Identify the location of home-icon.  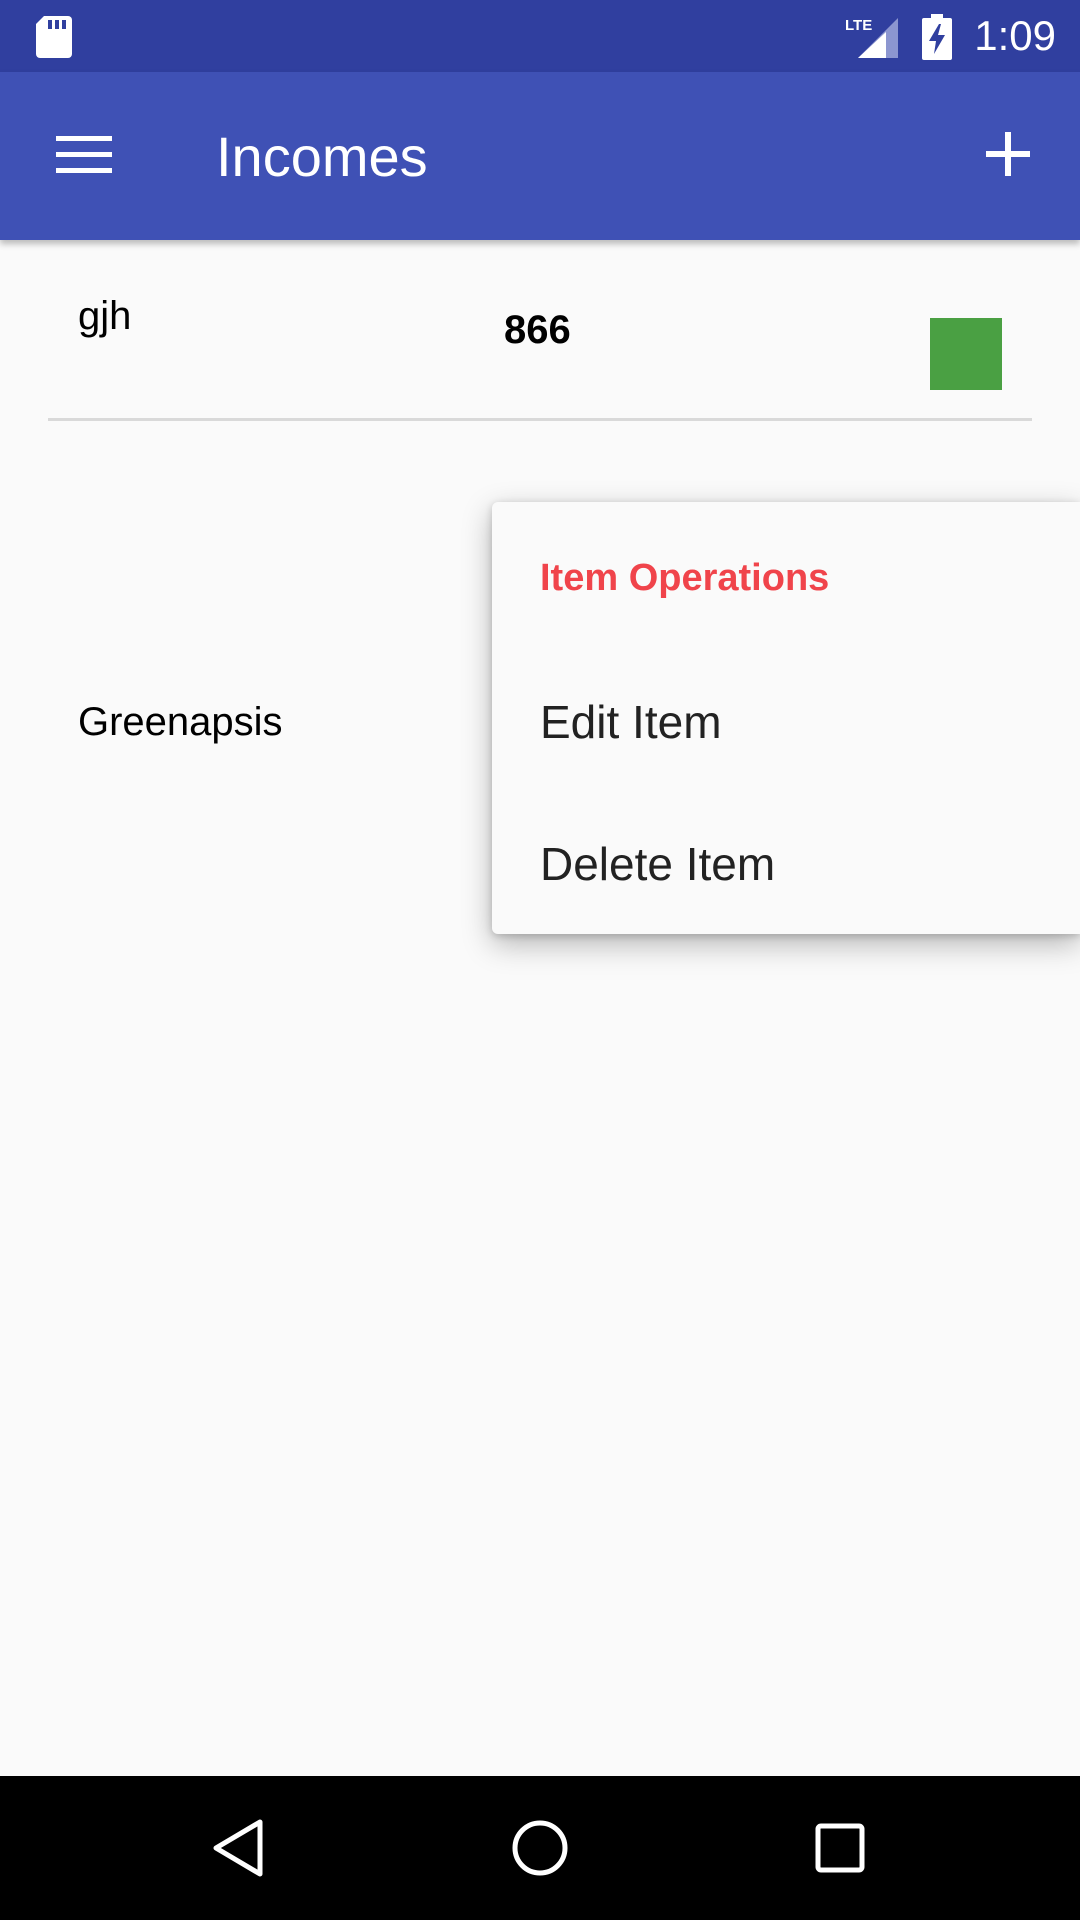
(540, 1848).